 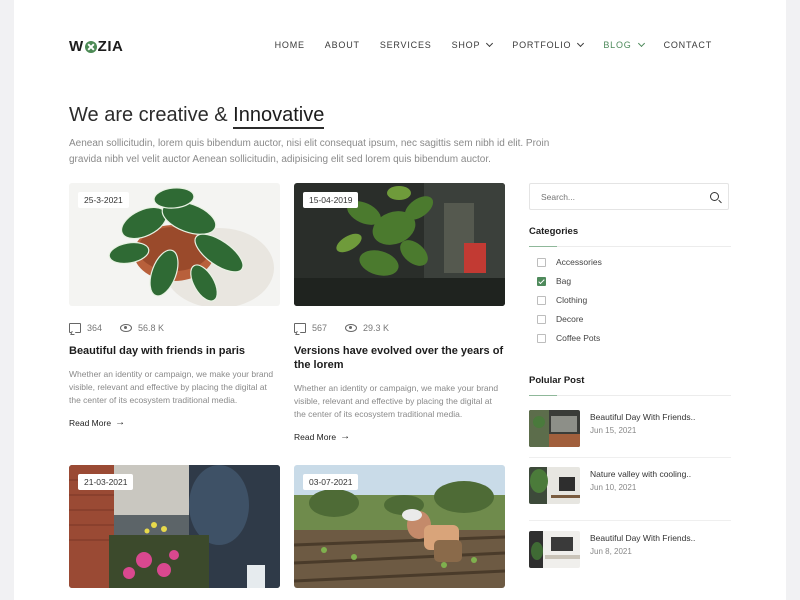 I want to click on post-image: 15-04-2019, so click(x=399, y=244).